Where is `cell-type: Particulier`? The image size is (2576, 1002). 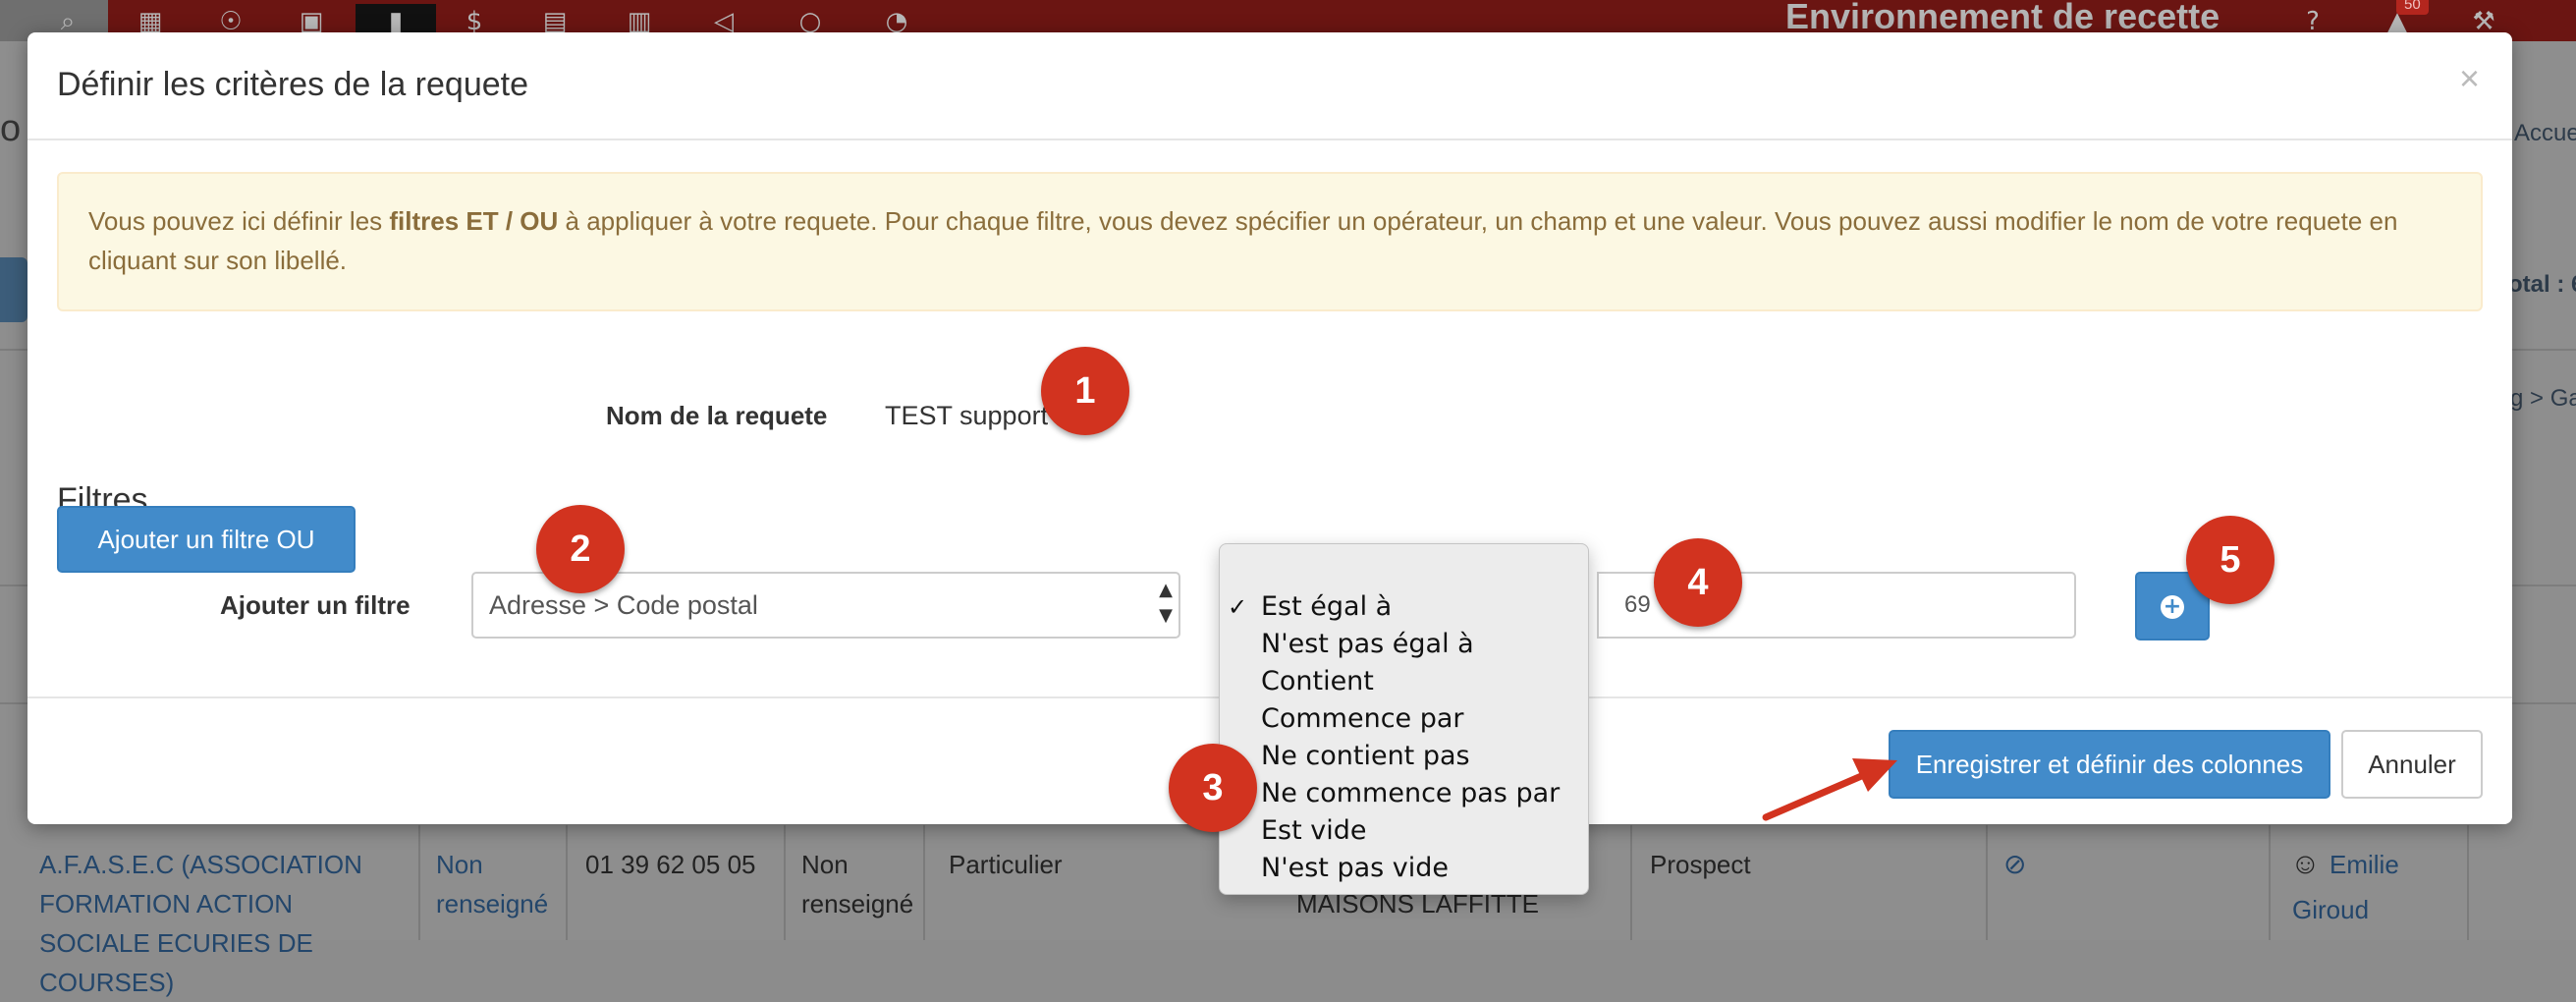
cell-type: Particulier is located at coordinates (1006, 864).